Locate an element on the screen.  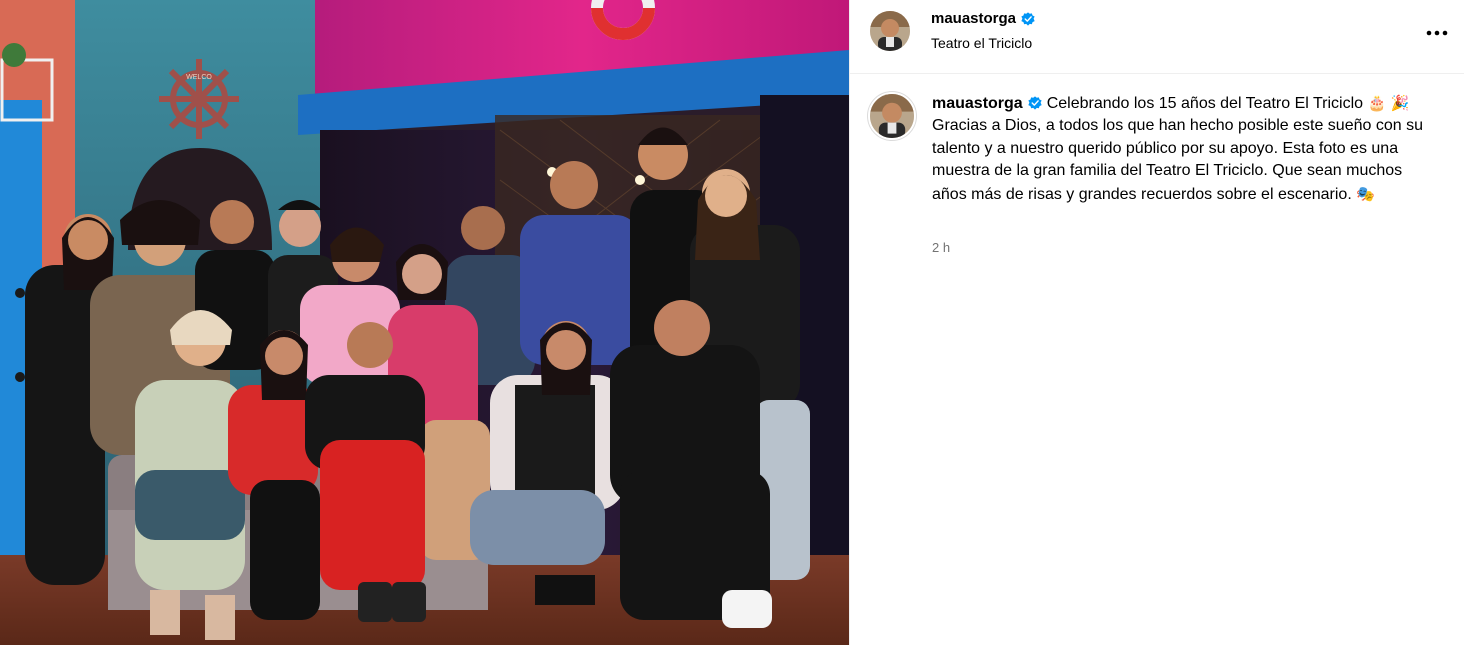
author-username-text: mauastorga is located at coordinates (973, 18).